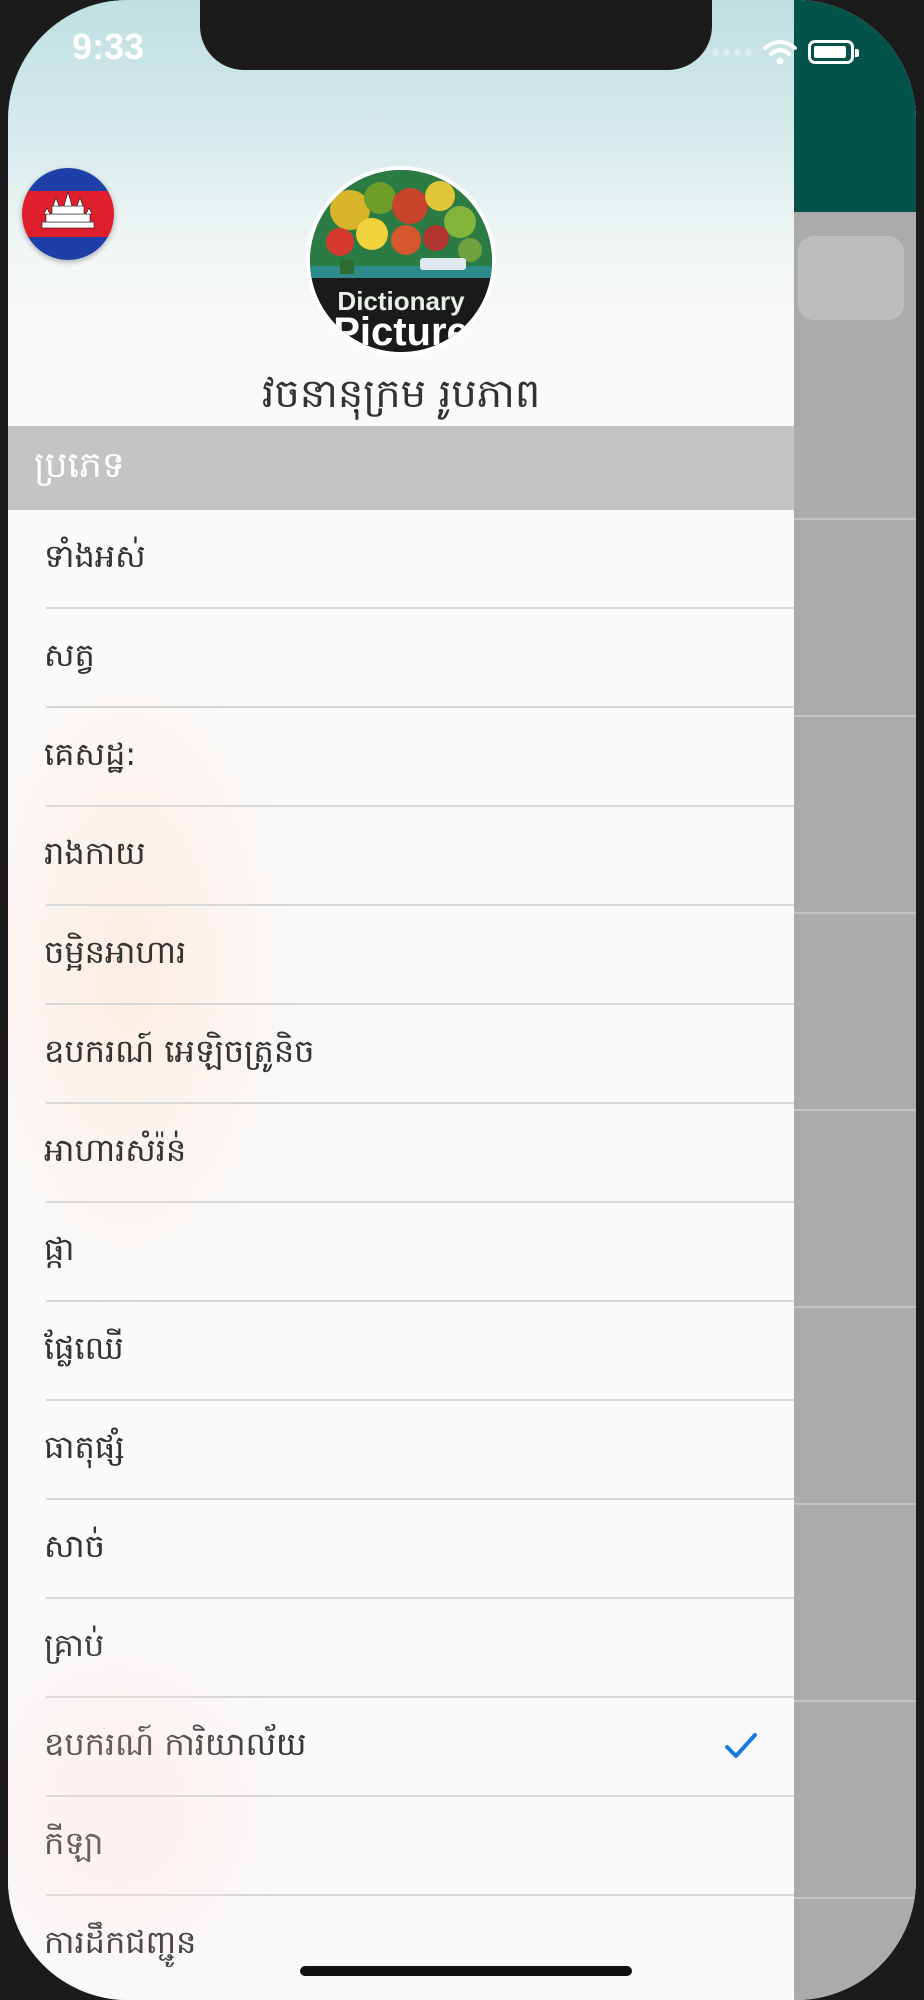 The width and height of the screenshot is (924, 2000). What do you see at coordinates (108, 46) in the screenshot?
I see `status-time: 9:33` at bounding box center [108, 46].